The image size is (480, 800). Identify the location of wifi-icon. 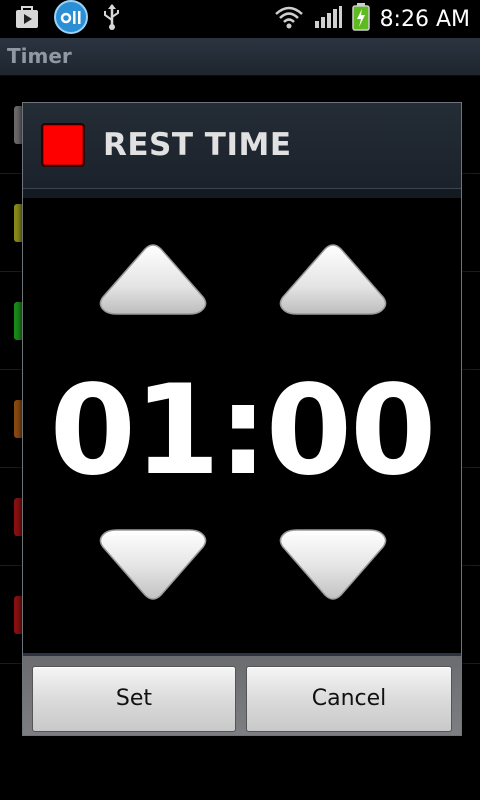
(289, 19).